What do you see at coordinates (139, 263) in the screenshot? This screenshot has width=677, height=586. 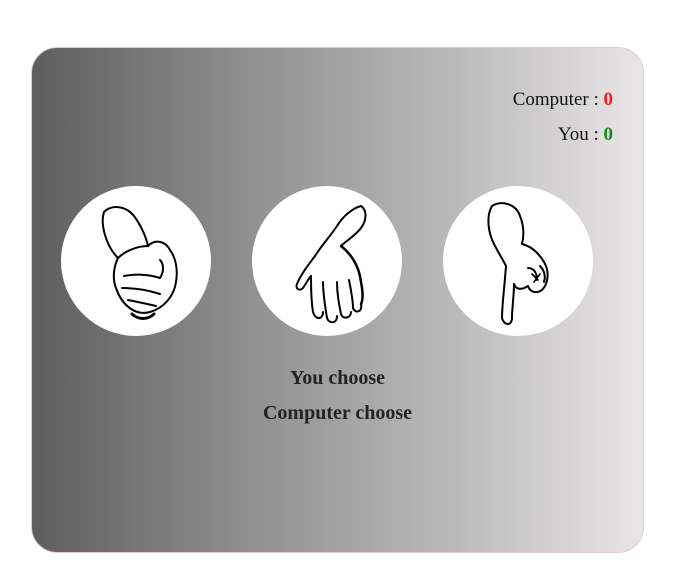 I see `fist-hand-icon` at bounding box center [139, 263].